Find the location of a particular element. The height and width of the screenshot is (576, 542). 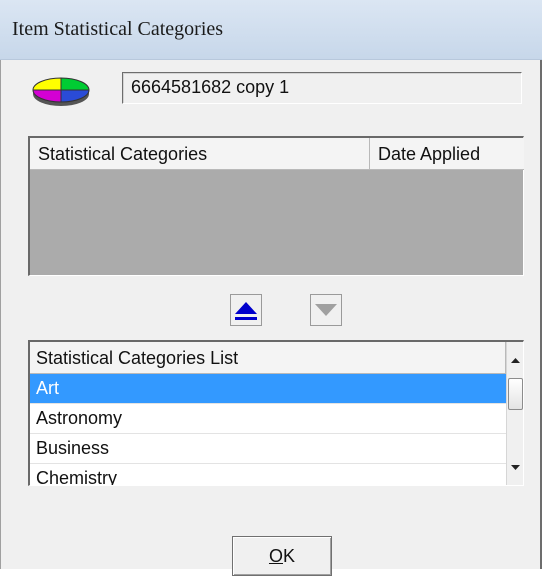

list-item: Art is located at coordinates (268, 389).